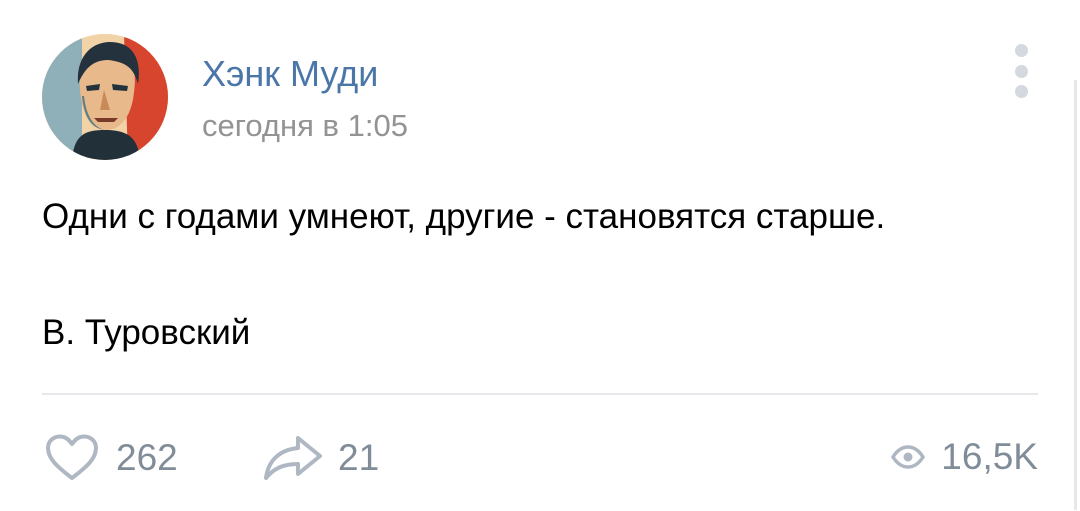 This screenshot has height=511, width=1080. What do you see at coordinates (293, 458) in the screenshot?
I see `share-arrow-icon` at bounding box center [293, 458].